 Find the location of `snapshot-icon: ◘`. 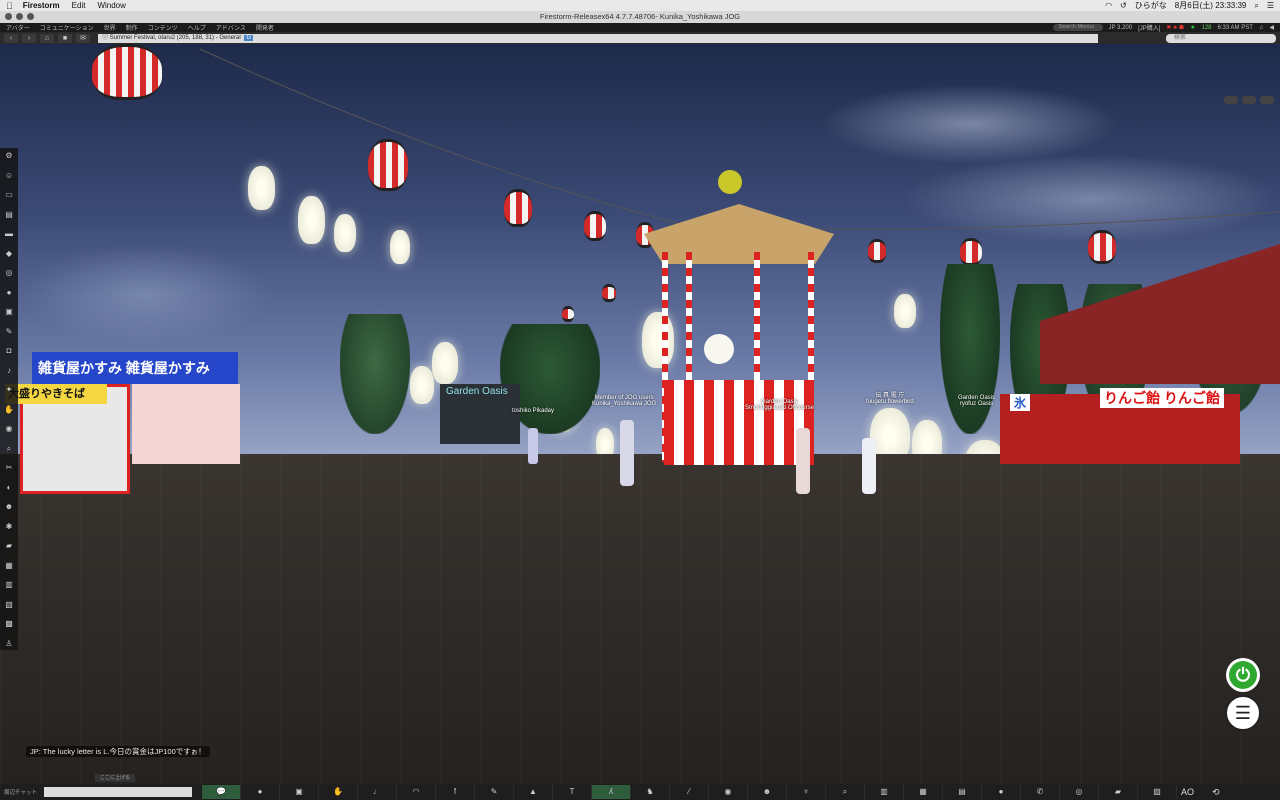

snapshot-icon: ◘ is located at coordinates (9, 351).